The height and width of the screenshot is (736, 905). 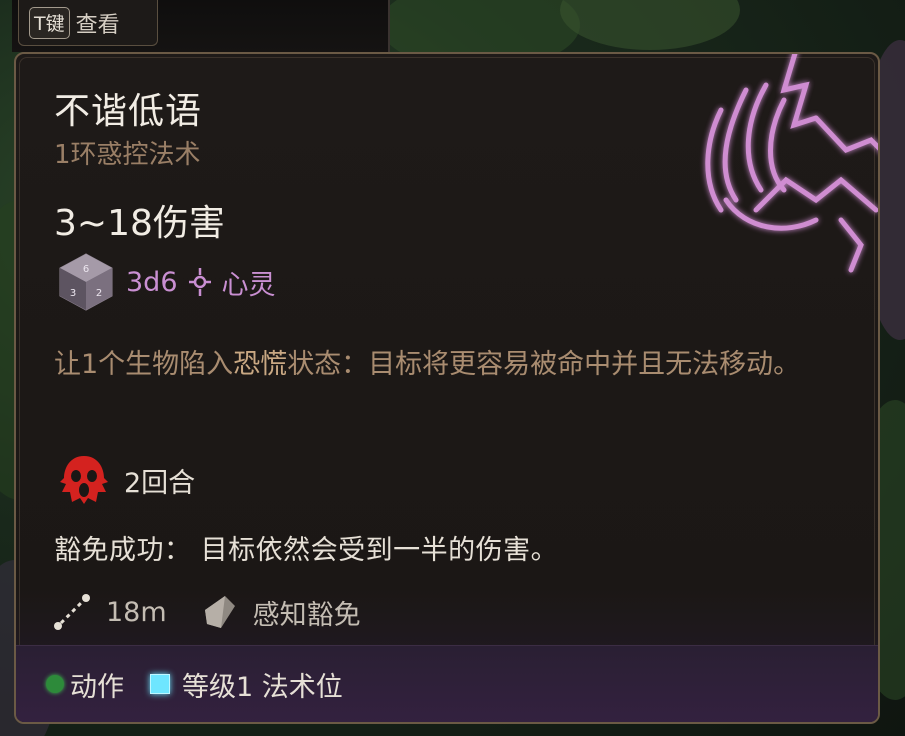 I want to click on save-success-text: 豁免成功： 目标依然会受到一半的伤害。, so click(x=306, y=550).